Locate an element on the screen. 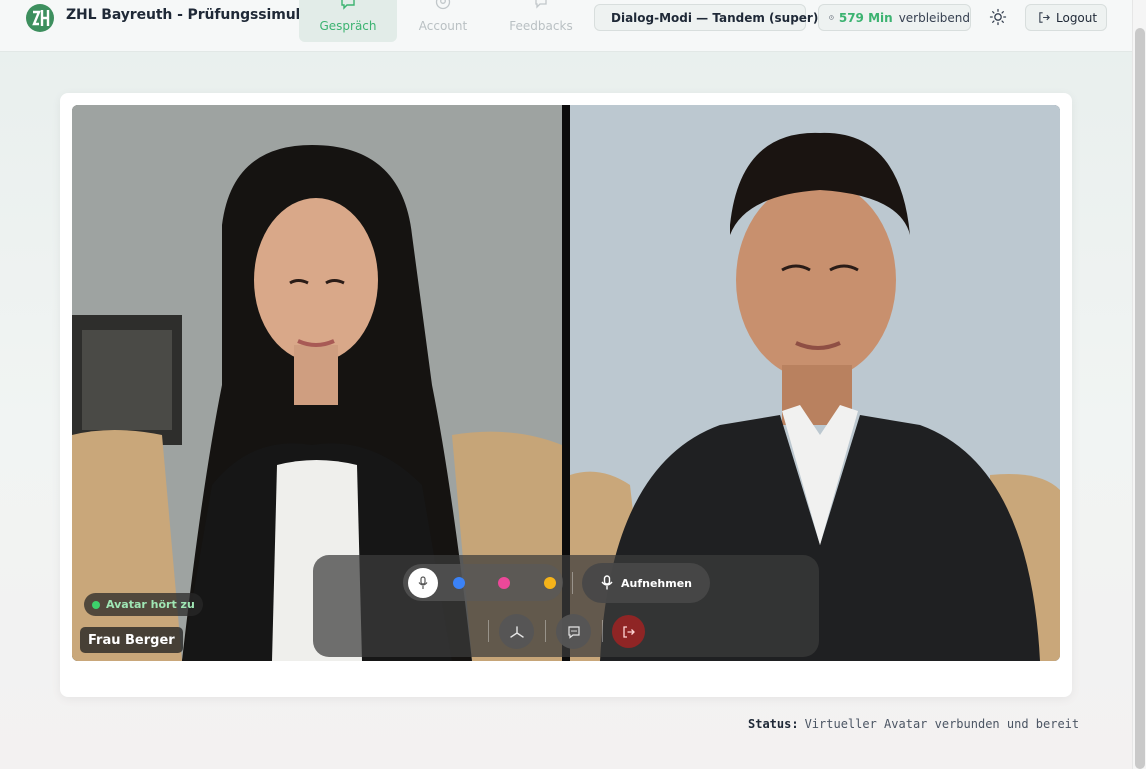 This screenshot has height=769, width=1146. logout-icon is located at coordinates (1044, 17).